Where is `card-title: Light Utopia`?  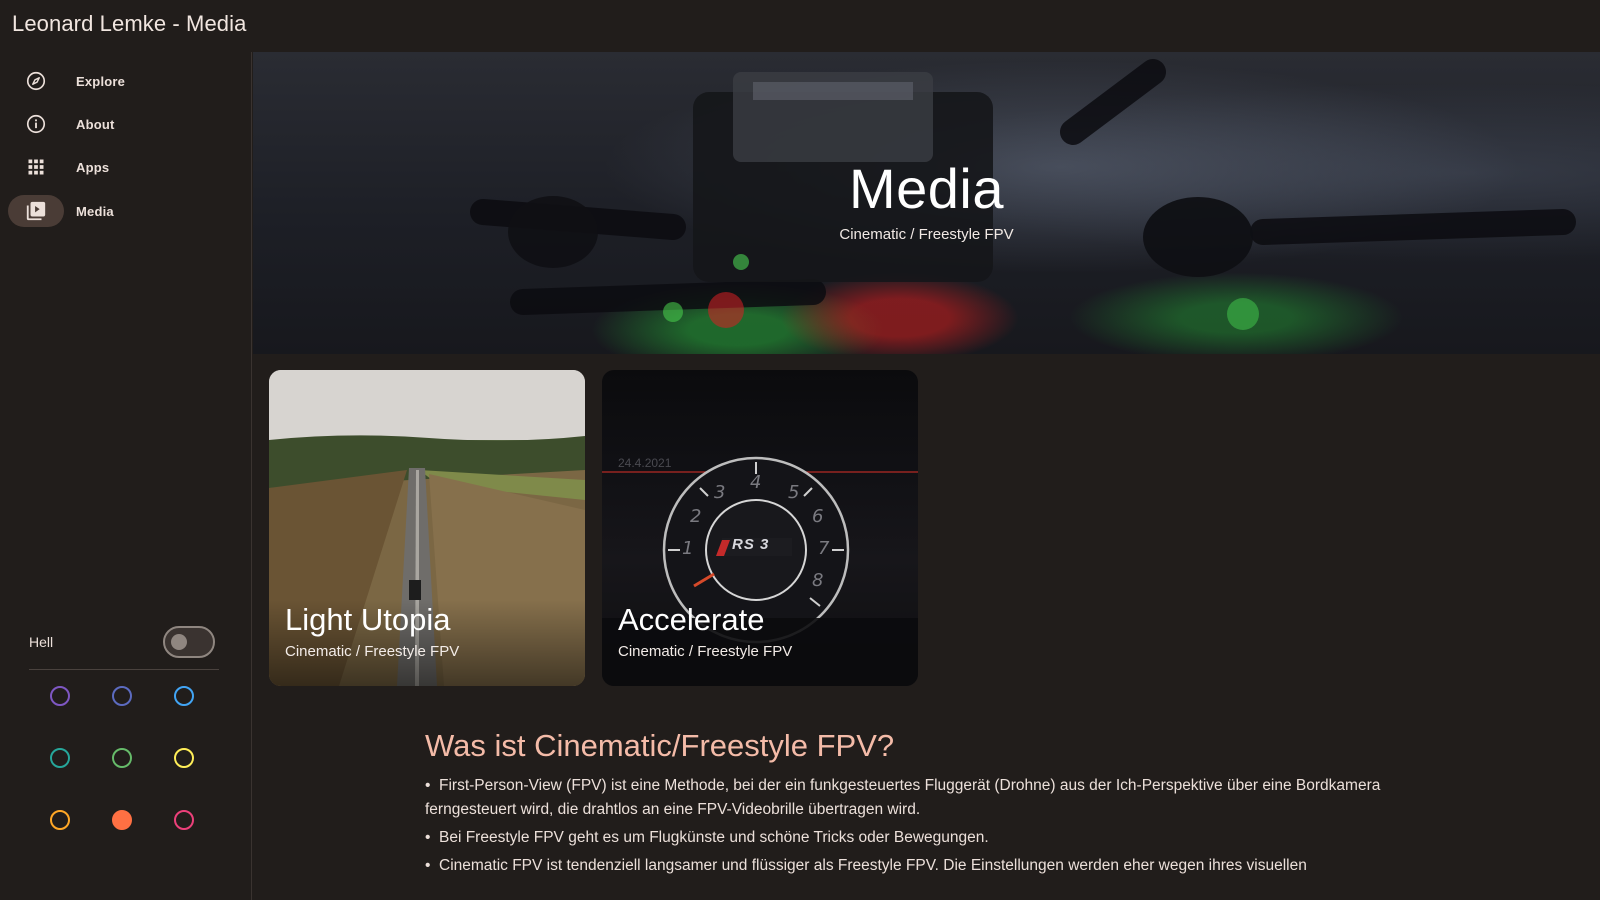 card-title: Light Utopia is located at coordinates (368, 619).